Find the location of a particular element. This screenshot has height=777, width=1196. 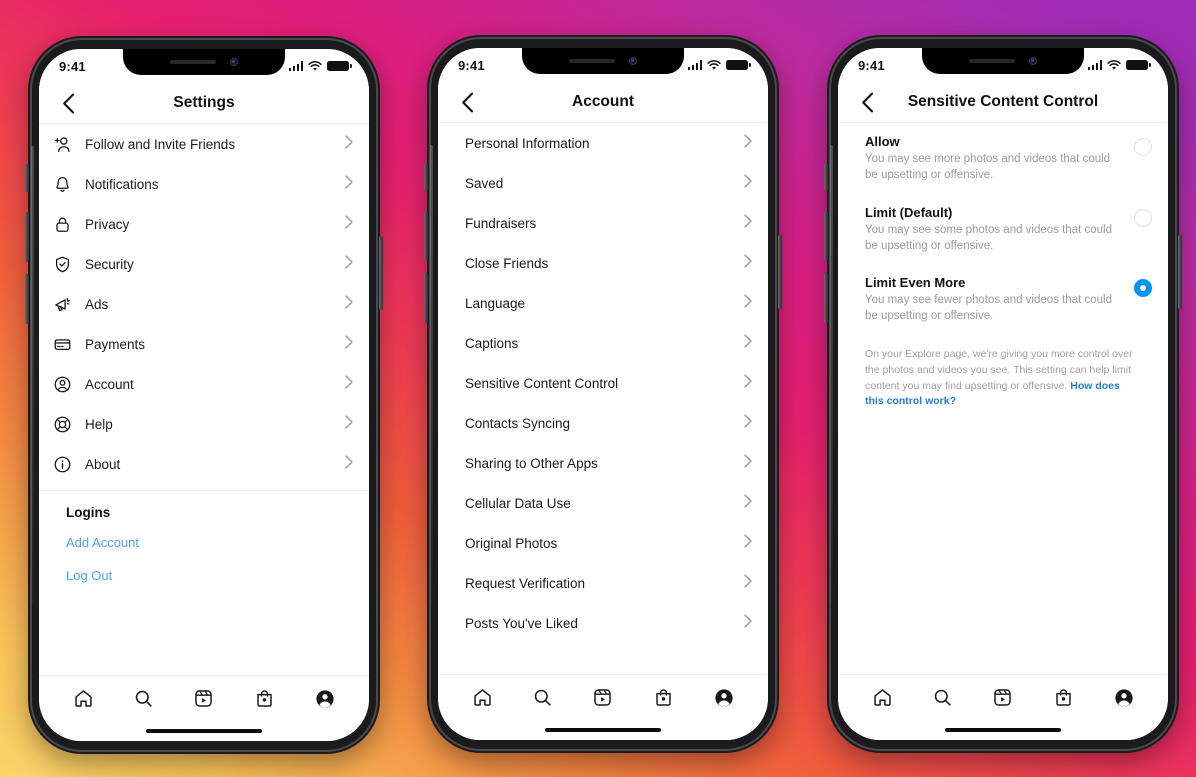

life-ring-icon is located at coordinates (66, 424).